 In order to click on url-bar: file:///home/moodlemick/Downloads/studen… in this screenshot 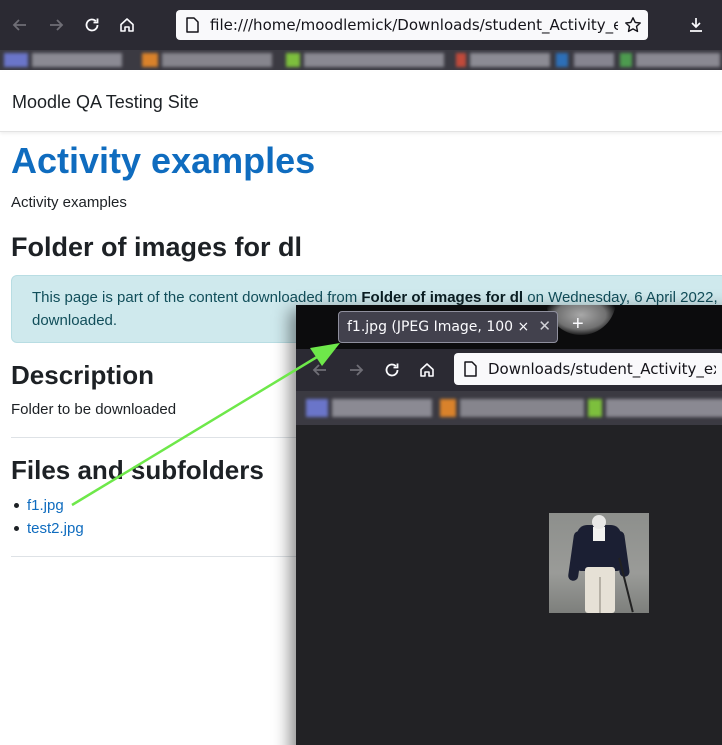, I will do `click(412, 25)`.